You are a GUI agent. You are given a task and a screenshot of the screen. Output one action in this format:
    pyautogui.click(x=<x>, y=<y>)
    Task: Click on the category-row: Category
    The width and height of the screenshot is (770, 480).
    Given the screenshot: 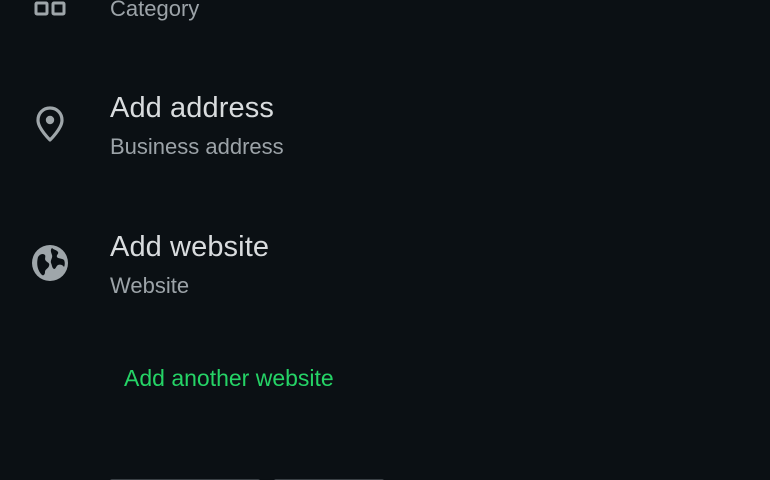 What is the action you would take?
    pyautogui.click(x=385, y=27)
    